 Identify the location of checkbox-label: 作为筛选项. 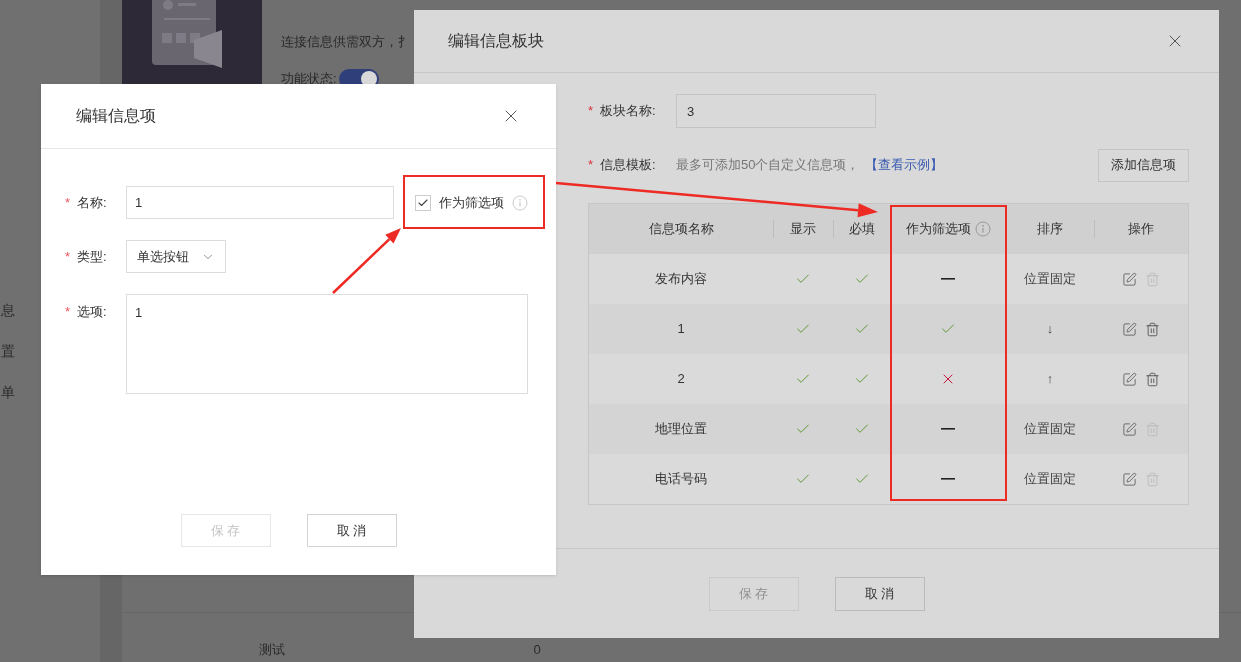
(471, 202).